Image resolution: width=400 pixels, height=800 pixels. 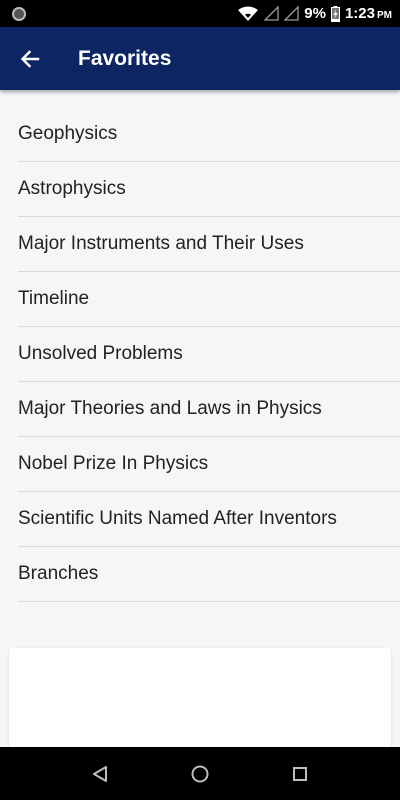 I want to click on status-bar: 9% 1:23 PM, so click(x=200, y=13).